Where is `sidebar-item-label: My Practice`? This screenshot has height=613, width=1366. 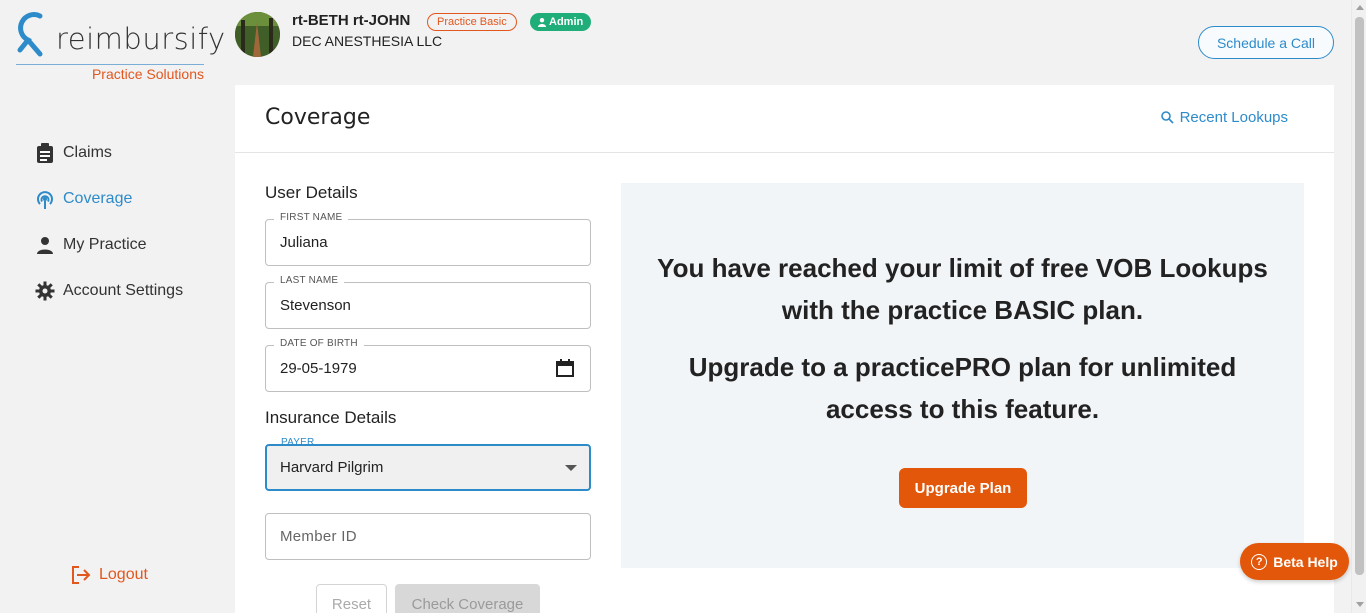
sidebar-item-label: My Practice is located at coordinates (105, 244).